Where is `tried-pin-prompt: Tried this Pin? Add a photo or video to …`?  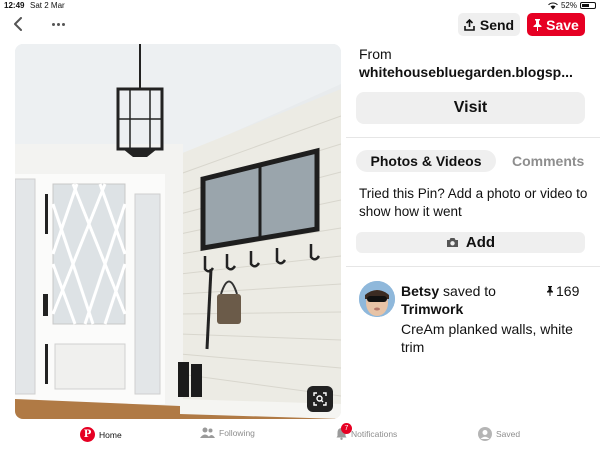 tried-pin-prompt: Tried this Pin? Add a photo or video to … is located at coordinates (473, 202).